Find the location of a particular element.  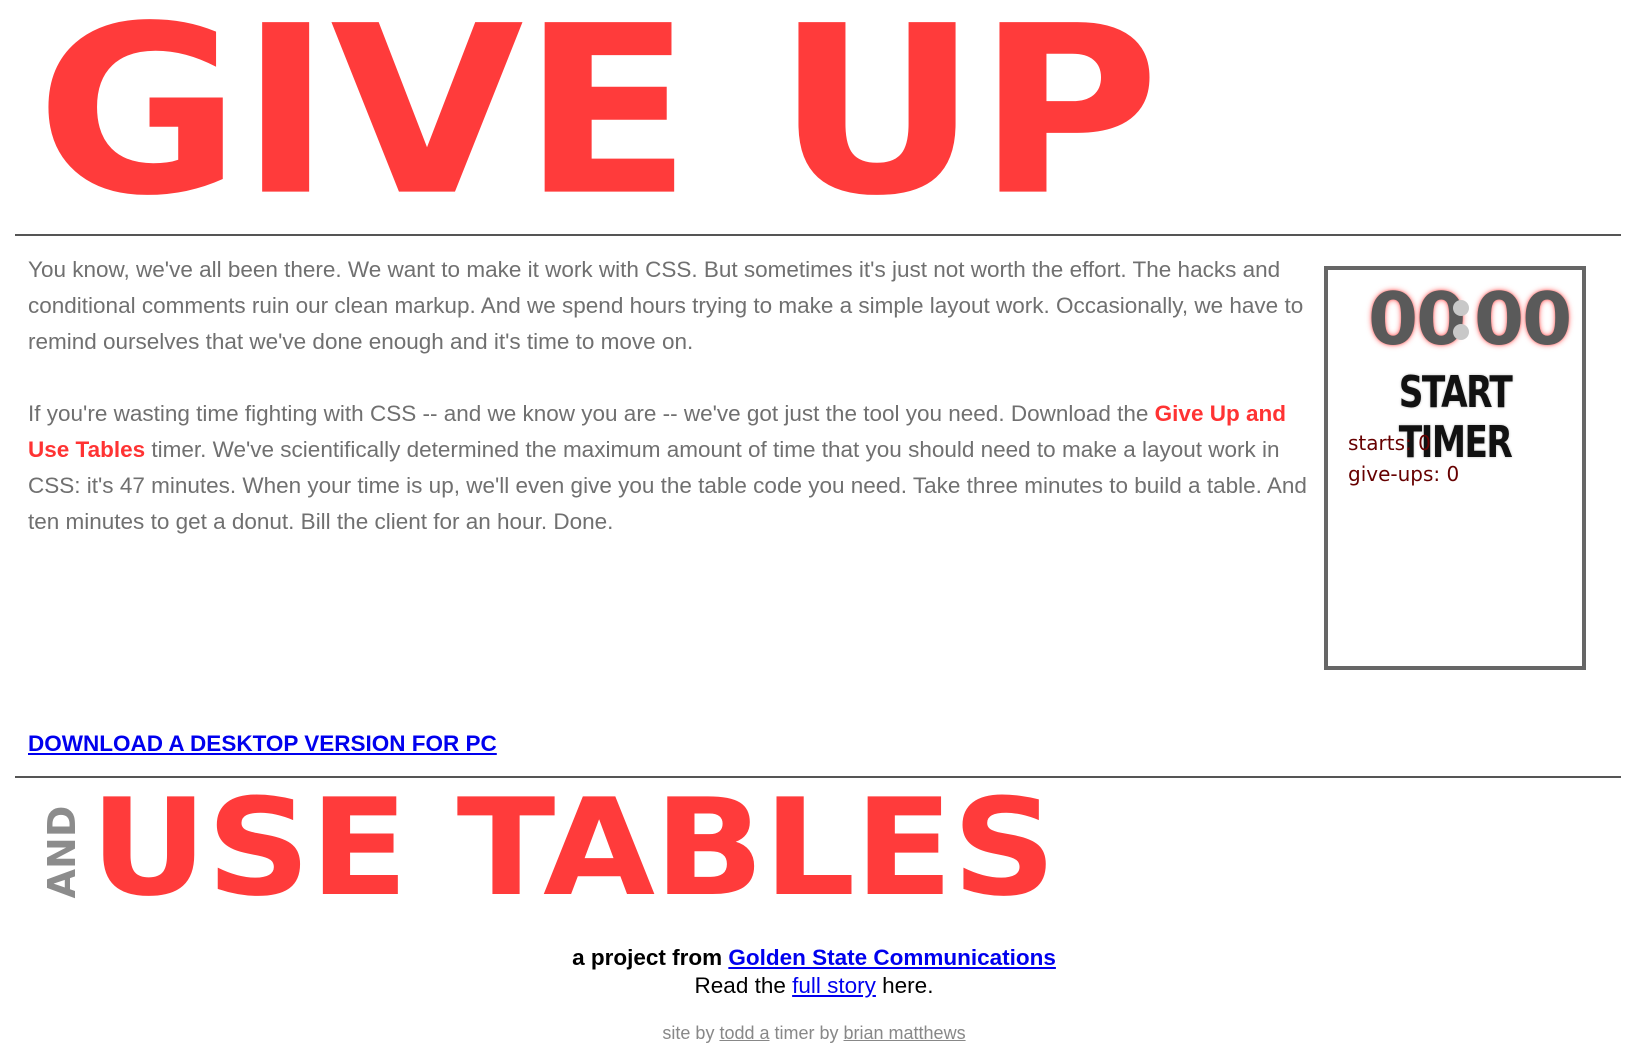

and-vertical-text: AND is located at coordinates (62, 852).